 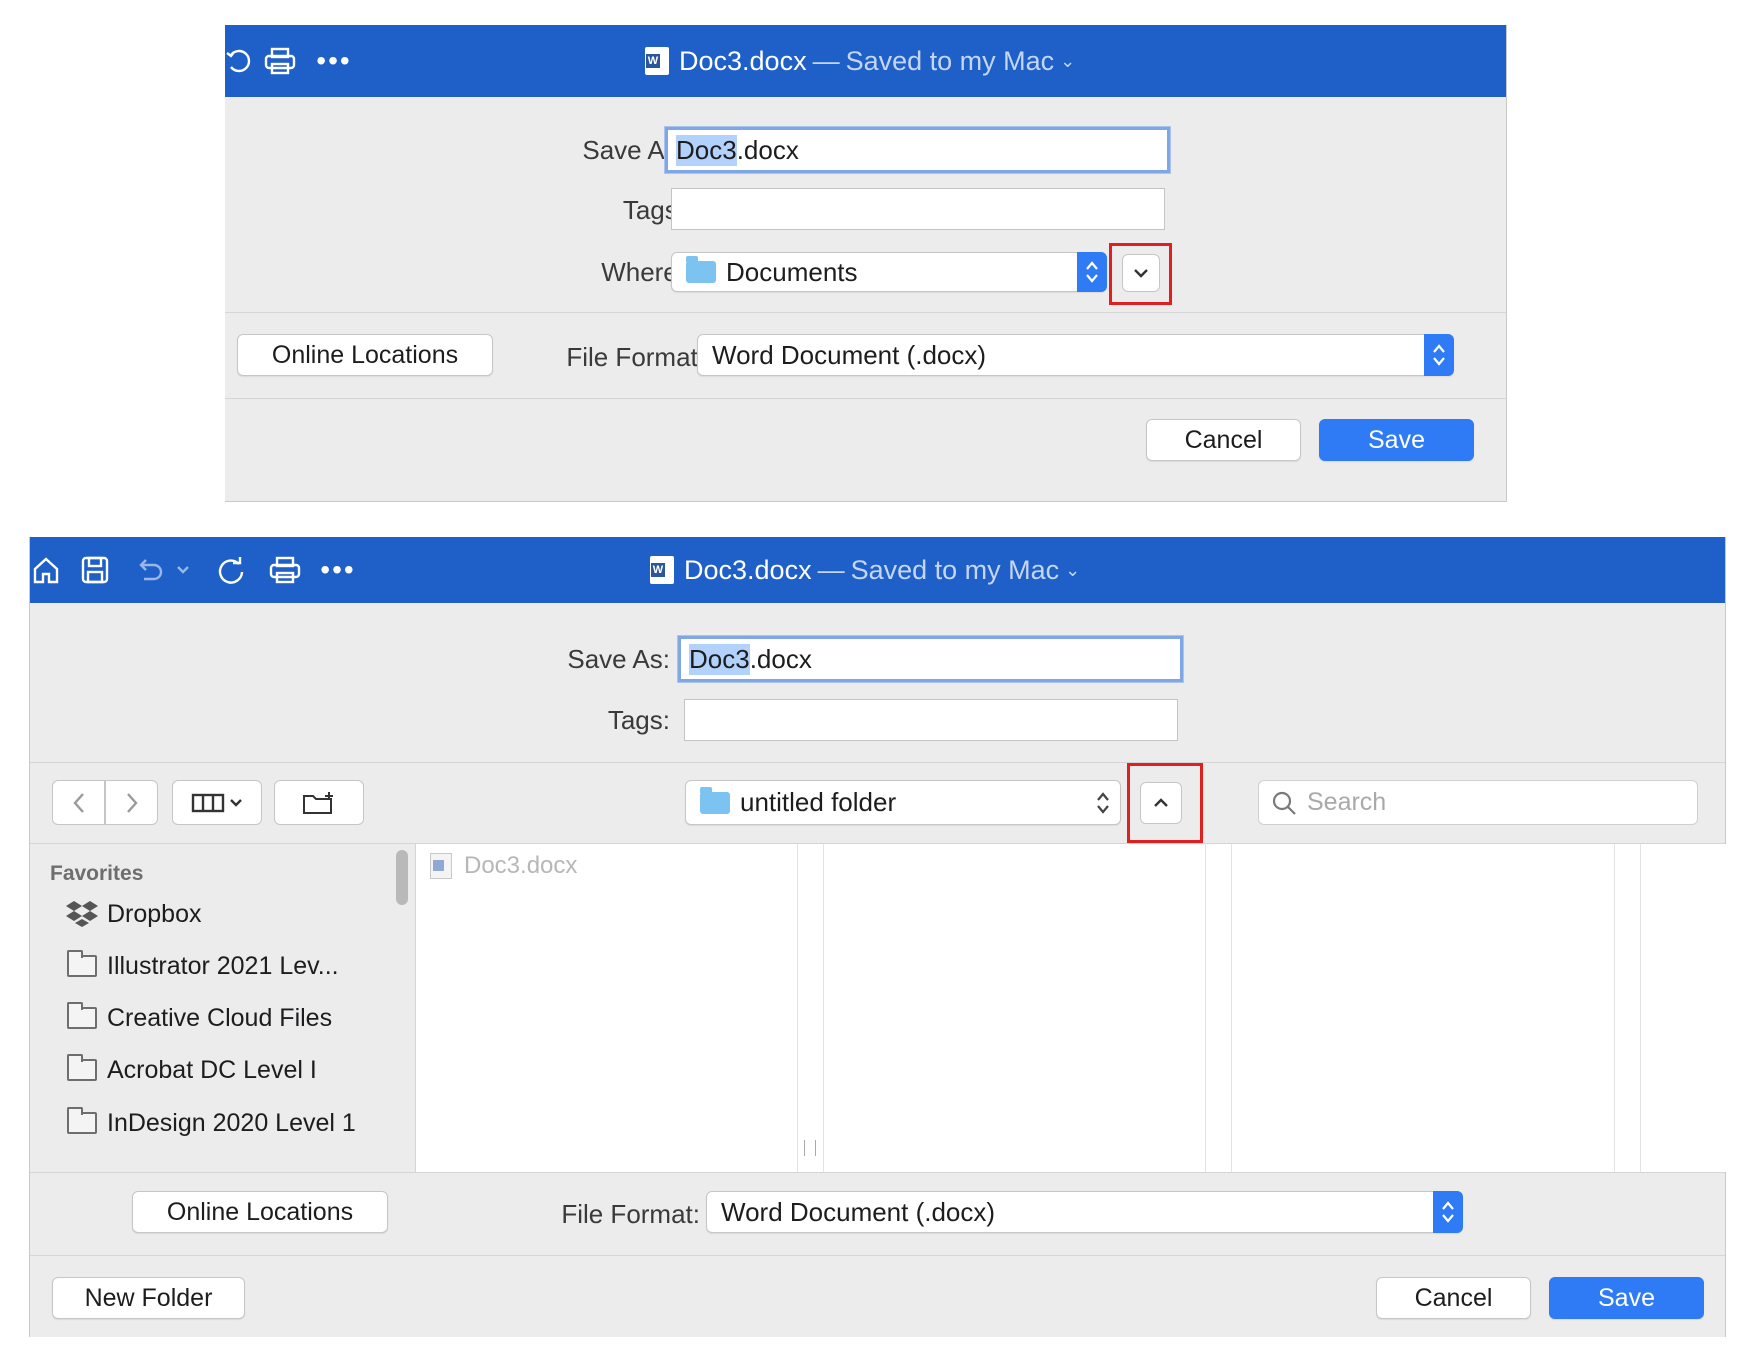 I want to click on where-value: Documents, so click(x=792, y=271).